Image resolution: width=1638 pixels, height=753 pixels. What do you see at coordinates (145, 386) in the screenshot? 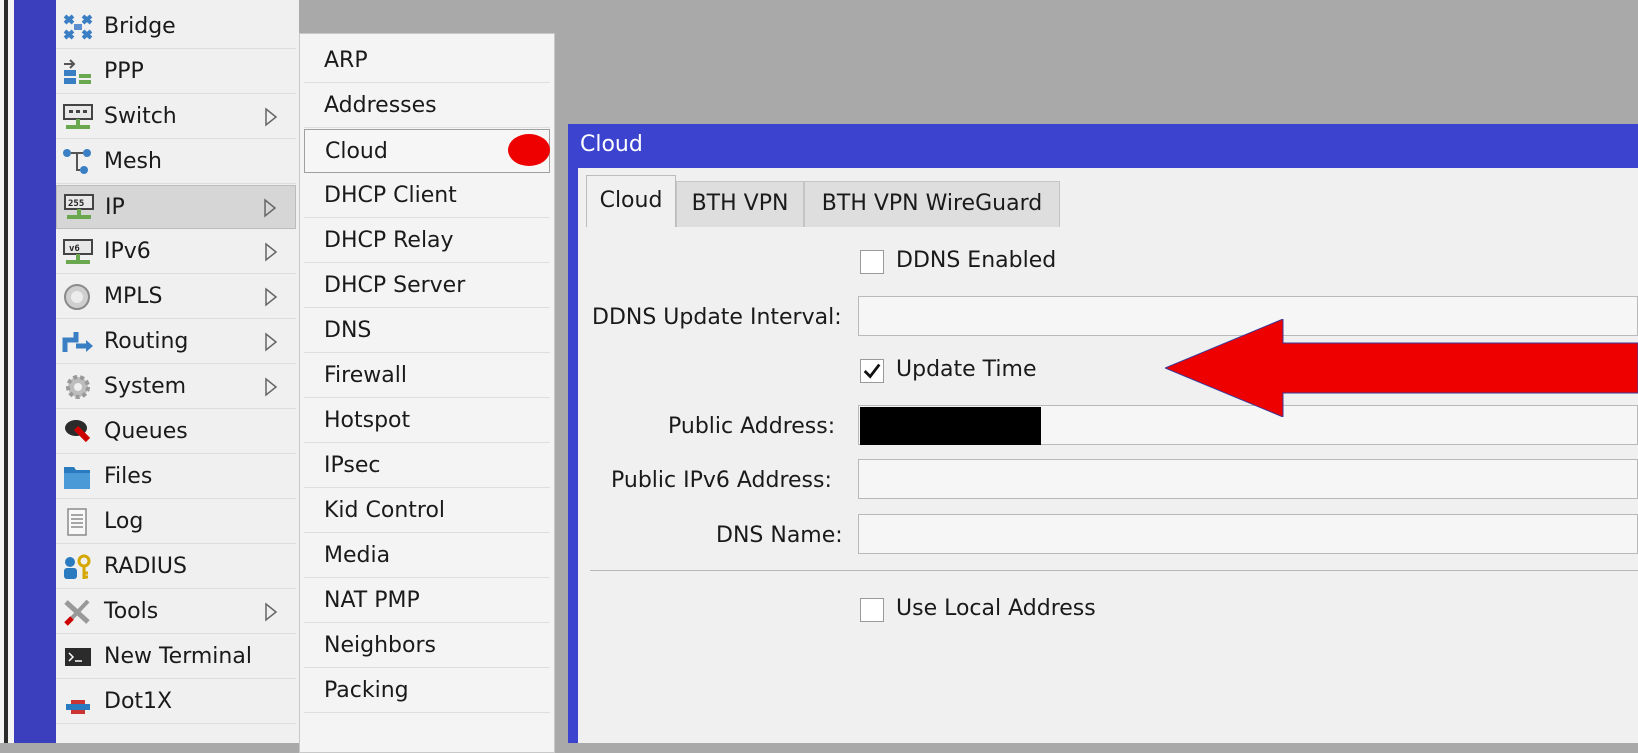
I see `menu-item-label: System` at bounding box center [145, 386].